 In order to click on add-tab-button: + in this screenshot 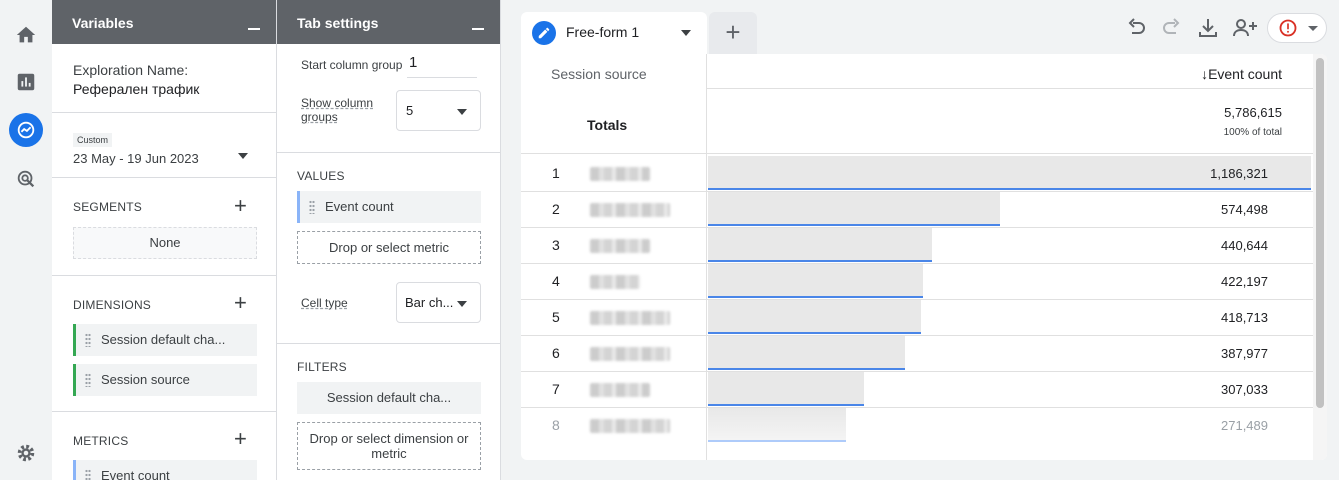, I will do `click(733, 33)`.